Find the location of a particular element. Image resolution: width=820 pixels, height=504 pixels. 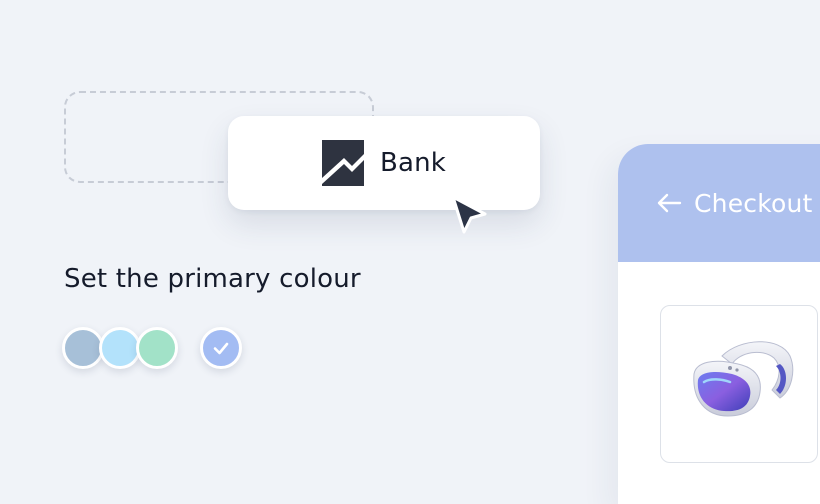

colour-swatch-periwinkle-selected is located at coordinates (221, 348).